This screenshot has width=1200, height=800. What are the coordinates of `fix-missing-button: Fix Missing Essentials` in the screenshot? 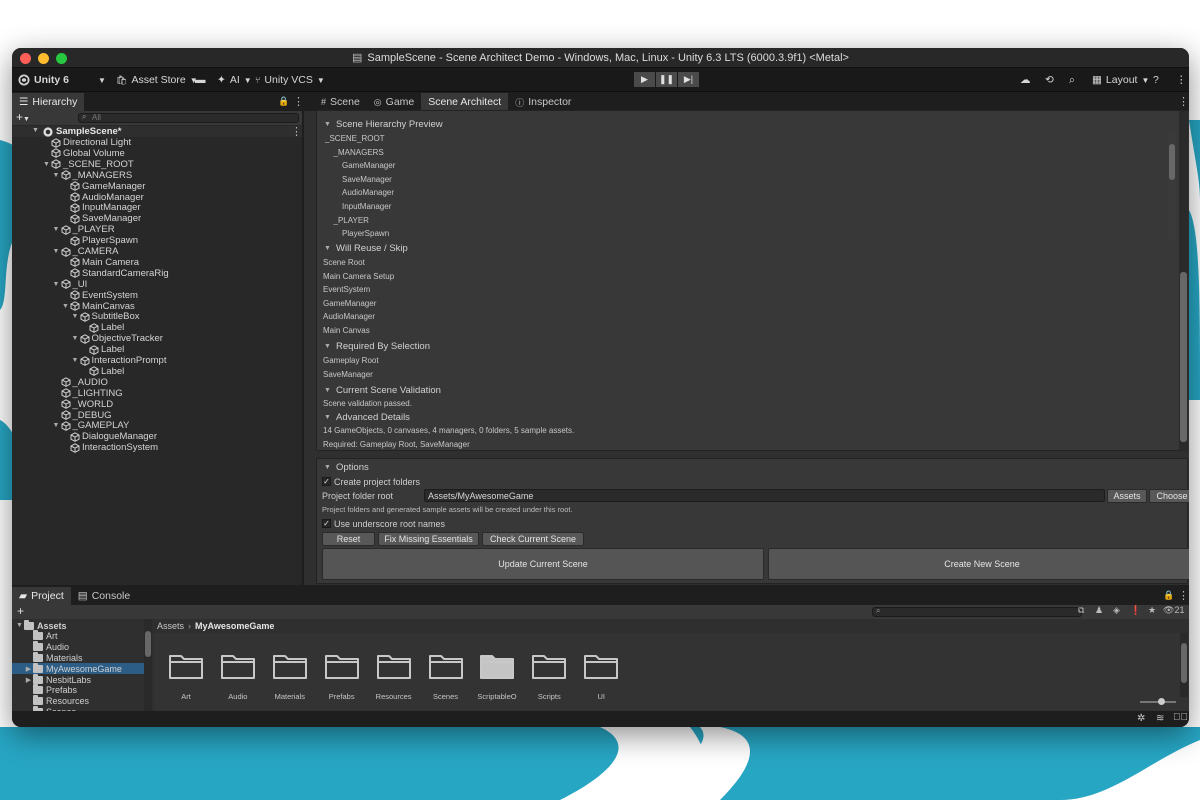 It's located at (428, 539).